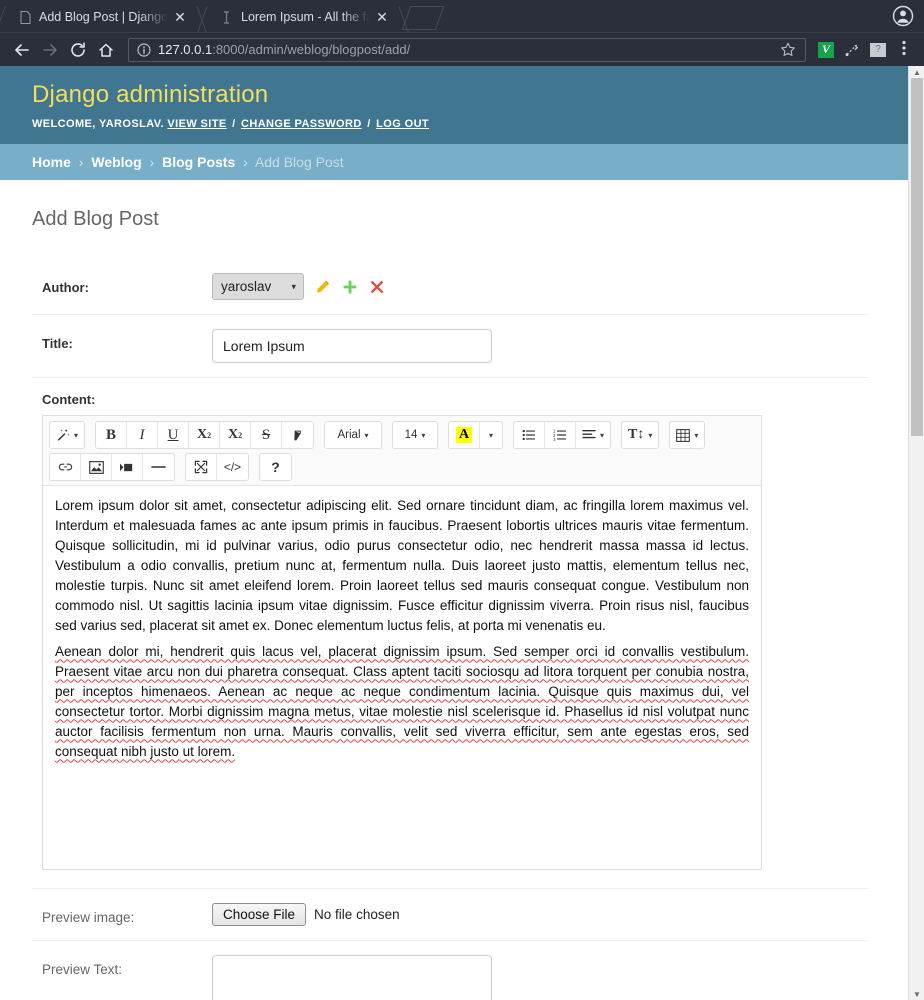  I want to click on username: YAROSLAV, so click(129, 124).